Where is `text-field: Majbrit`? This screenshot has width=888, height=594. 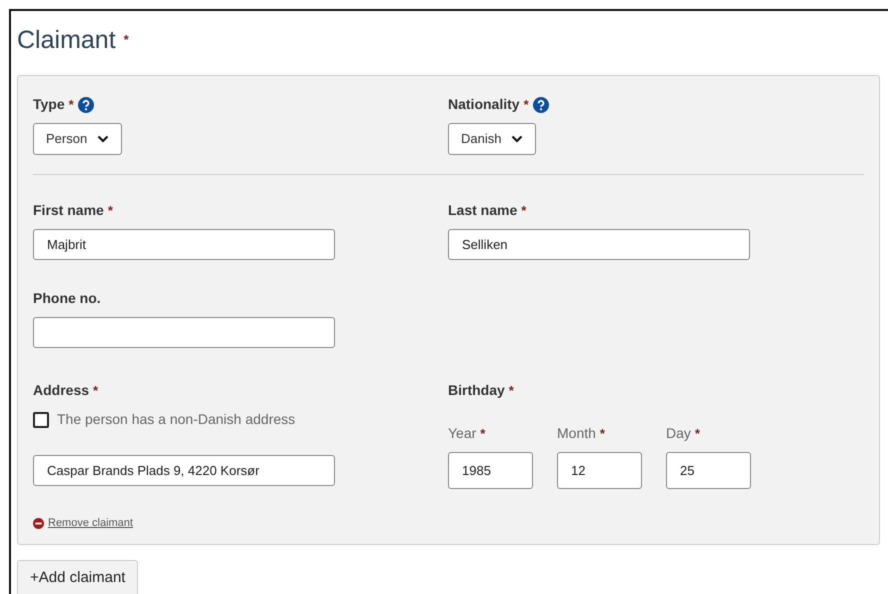 text-field: Majbrit is located at coordinates (184, 244).